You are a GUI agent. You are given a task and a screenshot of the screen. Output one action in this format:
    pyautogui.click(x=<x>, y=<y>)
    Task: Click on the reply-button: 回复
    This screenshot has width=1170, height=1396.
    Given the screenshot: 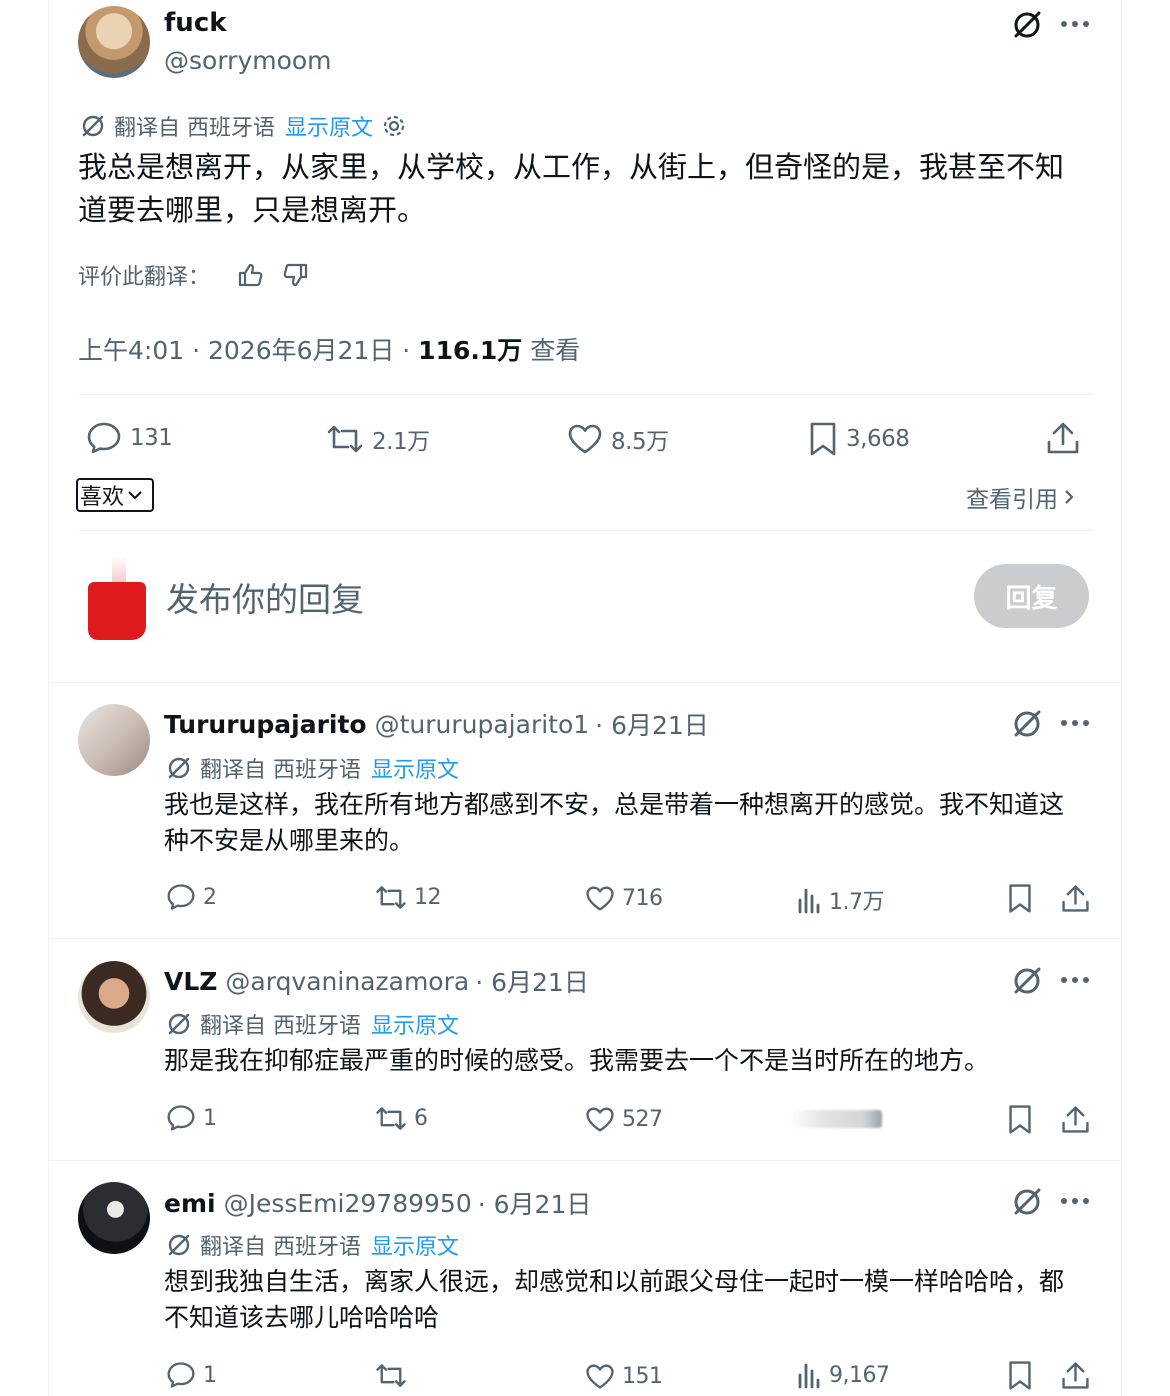 What is the action you would take?
    pyautogui.click(x=1031, y=596)
    